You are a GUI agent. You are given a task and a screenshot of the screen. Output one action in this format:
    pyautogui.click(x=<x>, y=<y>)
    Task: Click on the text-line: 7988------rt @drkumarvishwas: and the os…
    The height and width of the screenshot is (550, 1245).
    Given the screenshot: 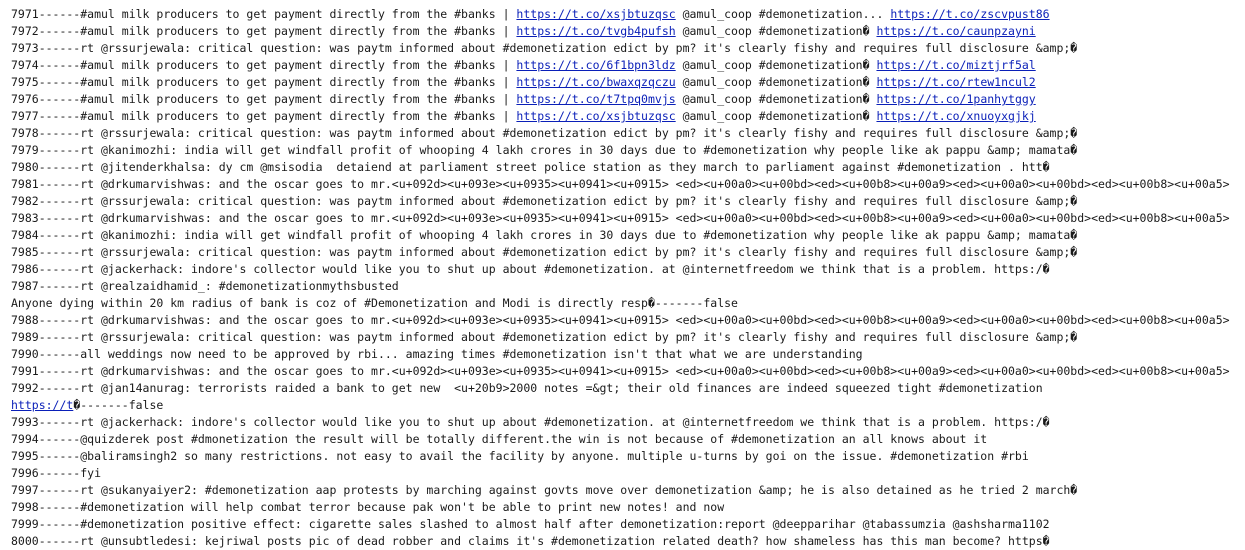 What is the action you would take?
    pyautogui.click(x=628, y=320)
    